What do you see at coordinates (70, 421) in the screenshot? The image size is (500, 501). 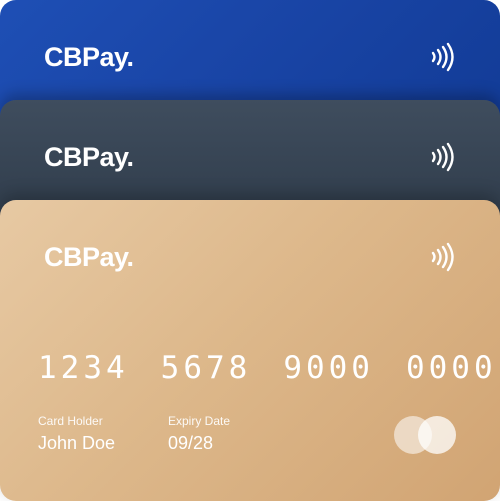 I see `card-holder-label: Card Holder` at bounding box center [70, 421].